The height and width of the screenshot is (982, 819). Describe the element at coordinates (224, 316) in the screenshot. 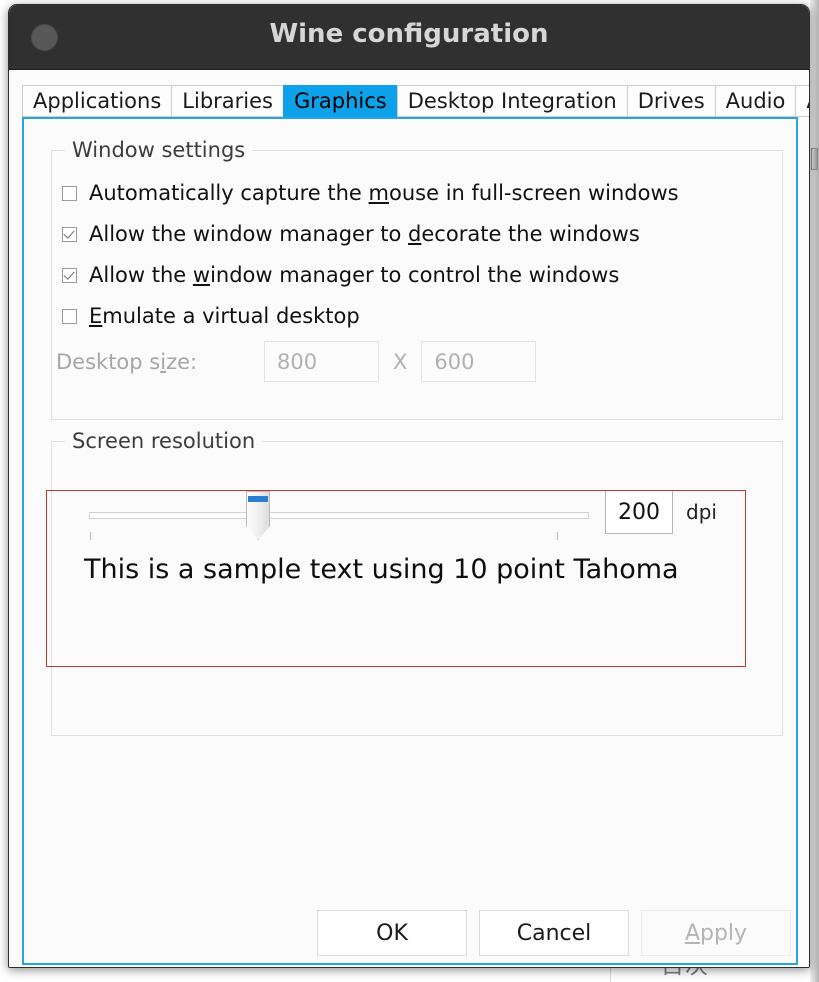

I see `checkbox-label: Emulate a virtual desktop` at that location.